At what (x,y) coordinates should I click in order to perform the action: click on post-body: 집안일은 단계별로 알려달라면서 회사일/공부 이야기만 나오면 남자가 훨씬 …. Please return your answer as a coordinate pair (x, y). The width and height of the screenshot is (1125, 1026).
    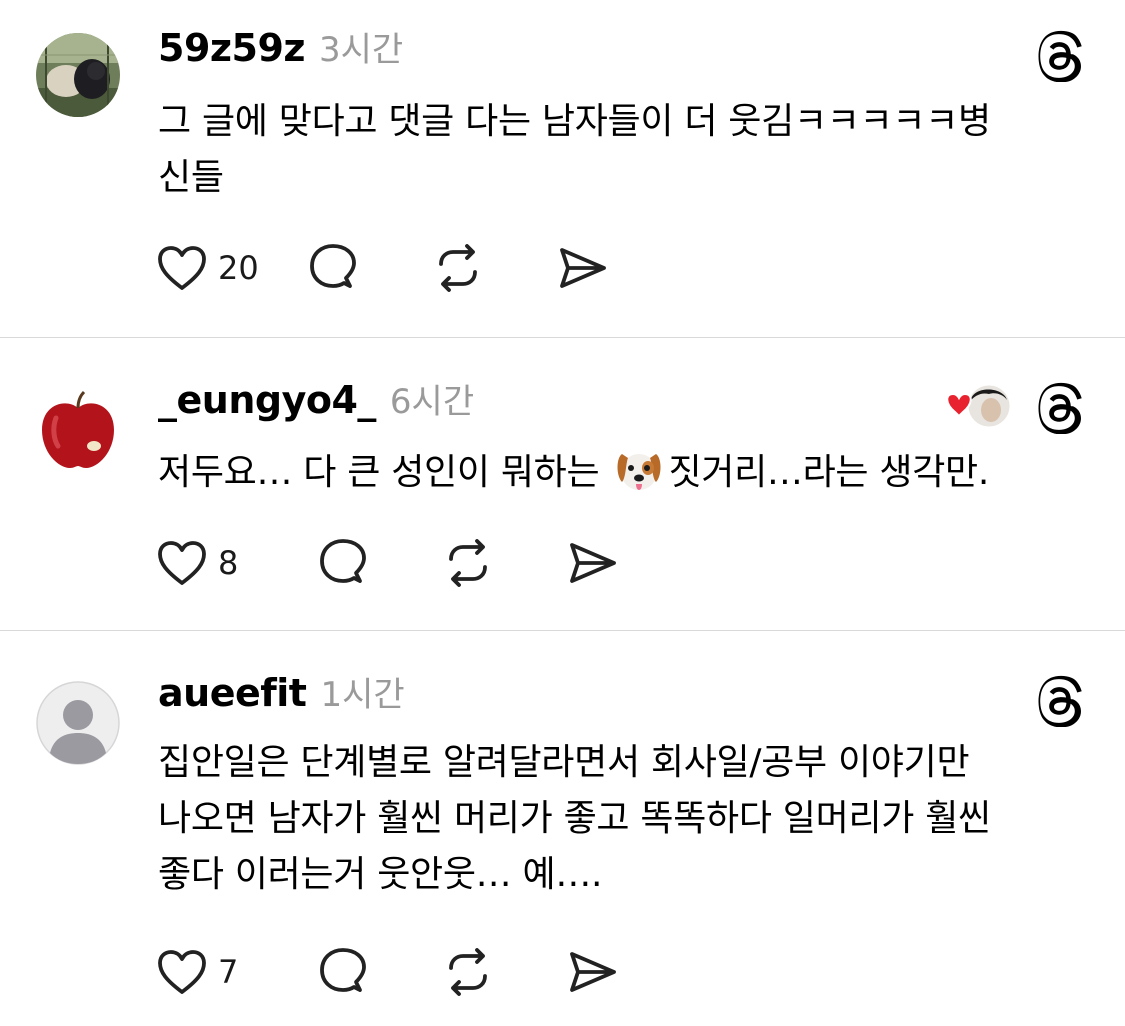
    Looking at the image, I should click on (618, 819).